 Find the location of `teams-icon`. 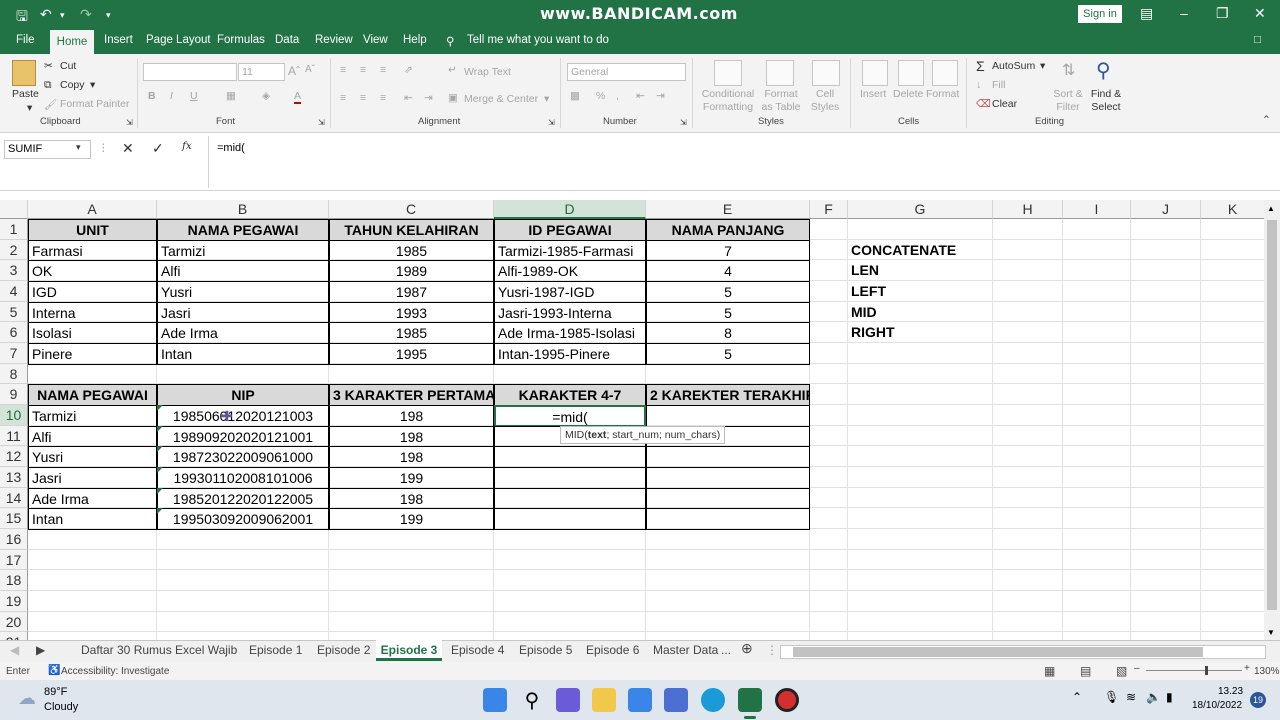

teams-icon is located at coordinates (568, 700).